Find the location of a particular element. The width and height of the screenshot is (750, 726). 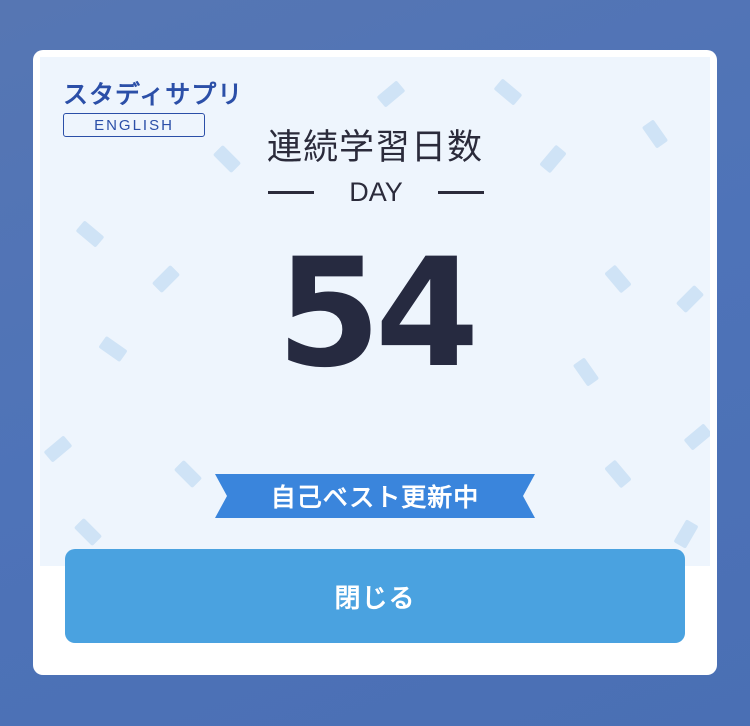

streak-title: 連続学習日数 is located at coordinates (374, 148).